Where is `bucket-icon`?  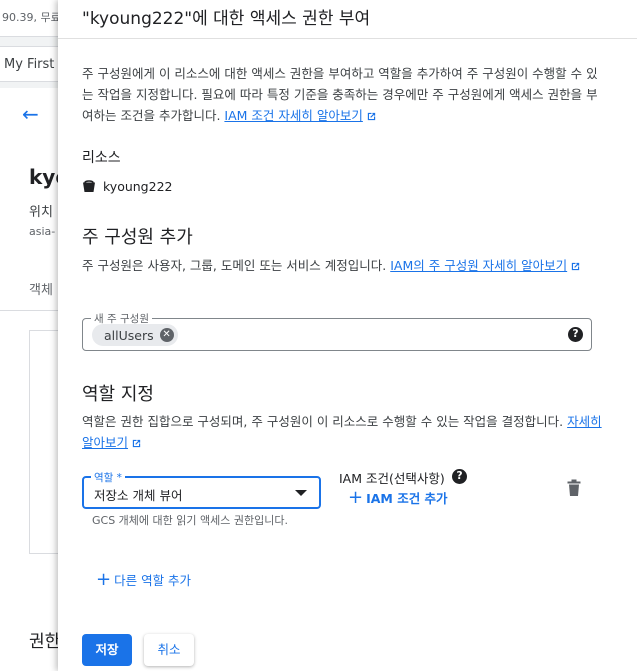
bucket-icon is located at coordinates (89, 186).